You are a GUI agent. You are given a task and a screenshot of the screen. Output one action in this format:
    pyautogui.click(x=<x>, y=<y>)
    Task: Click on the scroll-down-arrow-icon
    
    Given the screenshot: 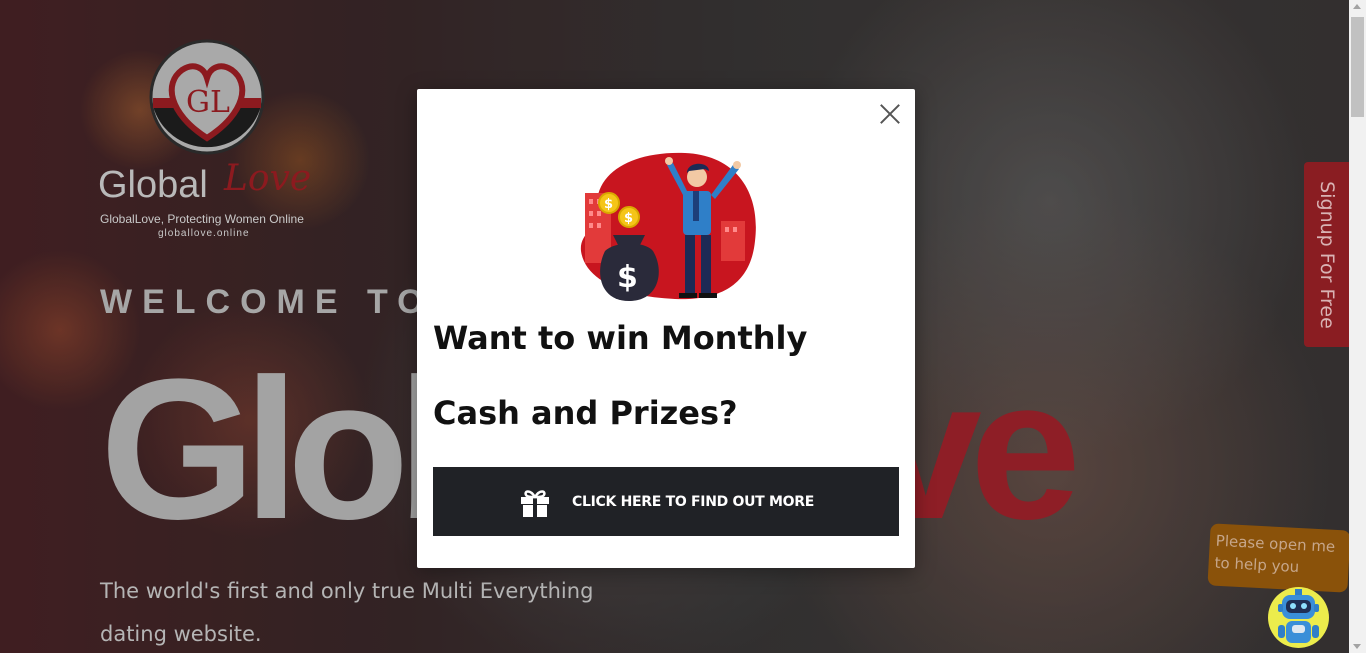 What is the action you would take?
    pyautogui.click(x=1357, y=646)
    